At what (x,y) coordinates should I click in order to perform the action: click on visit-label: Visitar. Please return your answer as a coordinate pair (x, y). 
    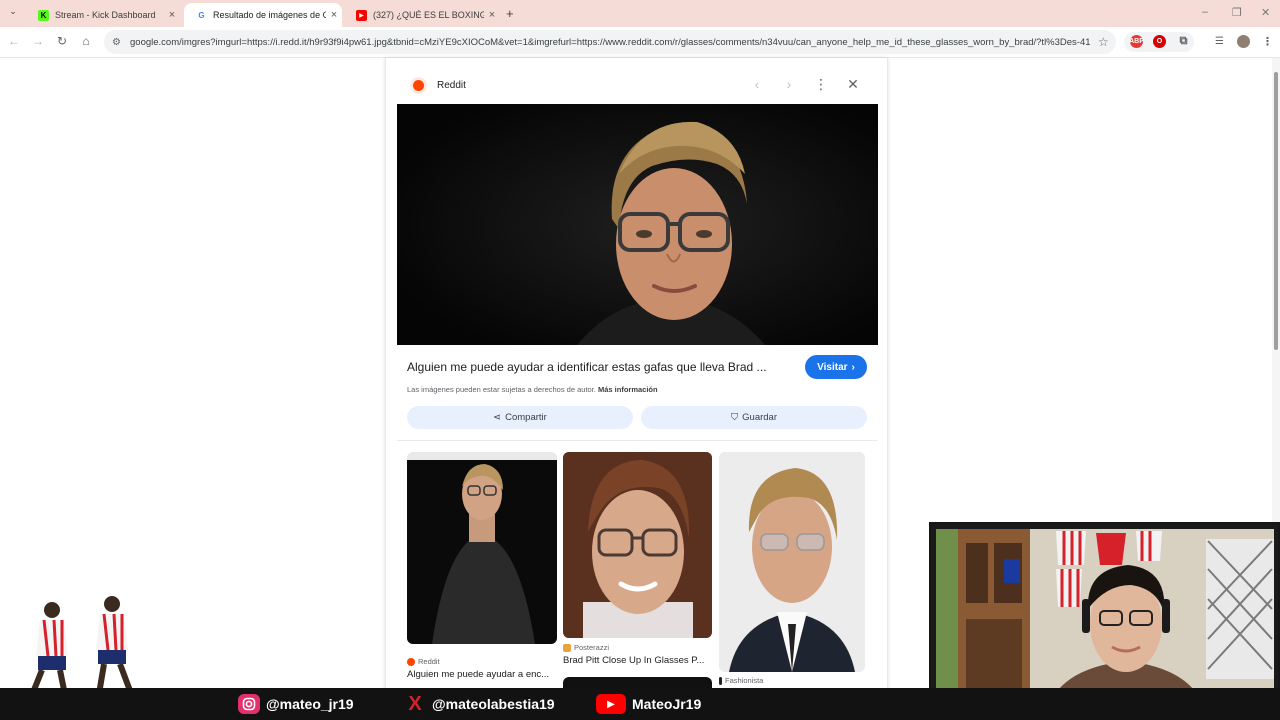
    Looking at the image, I should click on (832, 367).